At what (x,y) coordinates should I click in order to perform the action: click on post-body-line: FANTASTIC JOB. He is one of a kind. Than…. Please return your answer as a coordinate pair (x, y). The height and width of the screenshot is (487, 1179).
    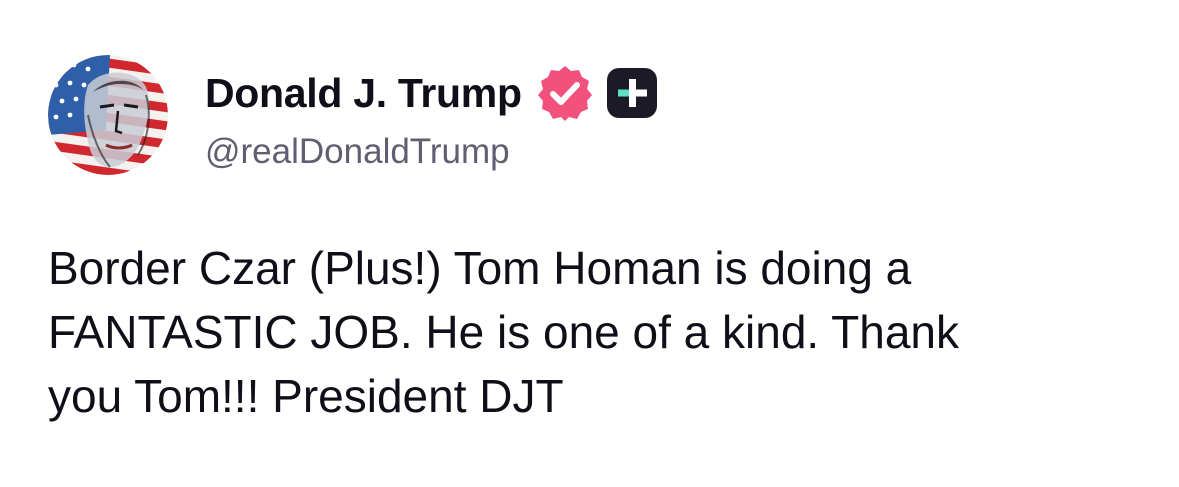
    Looking at the image, I should click on (503, 332).